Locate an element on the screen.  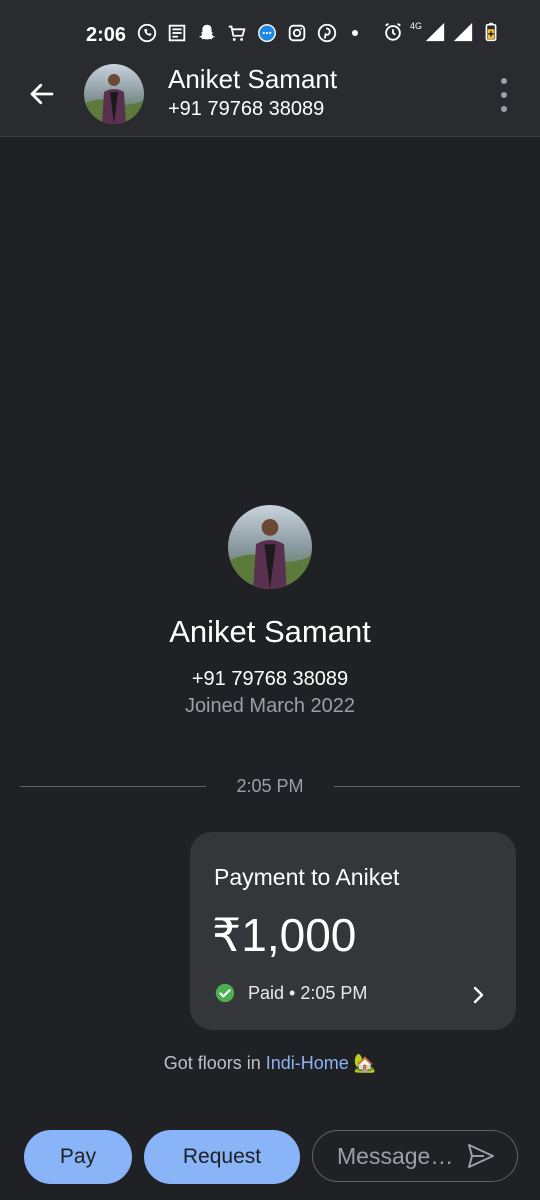
send-icon is located at coordinates (481, 1156).